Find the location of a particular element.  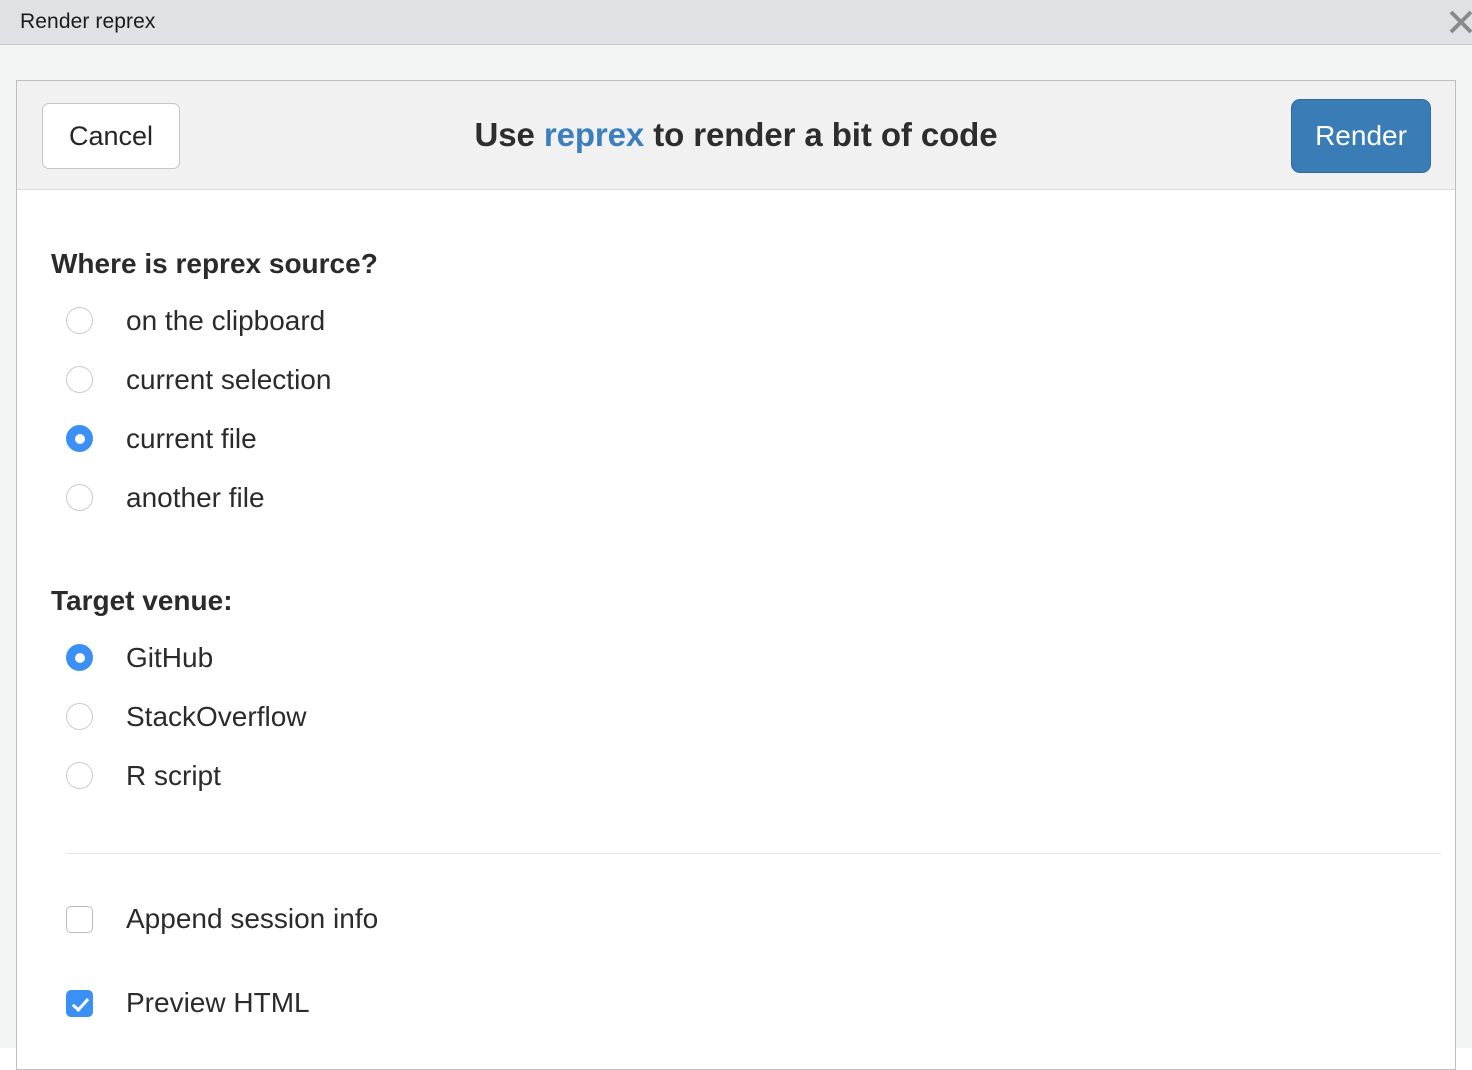

radio-option-current-file: current file is located at coordinates (736, 438).